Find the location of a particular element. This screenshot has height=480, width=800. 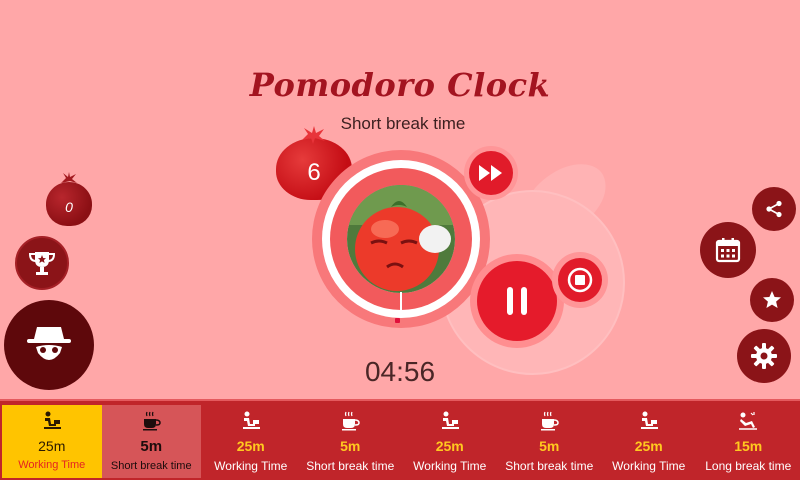

fast-forward-icon is located at coordinates (490, 173).